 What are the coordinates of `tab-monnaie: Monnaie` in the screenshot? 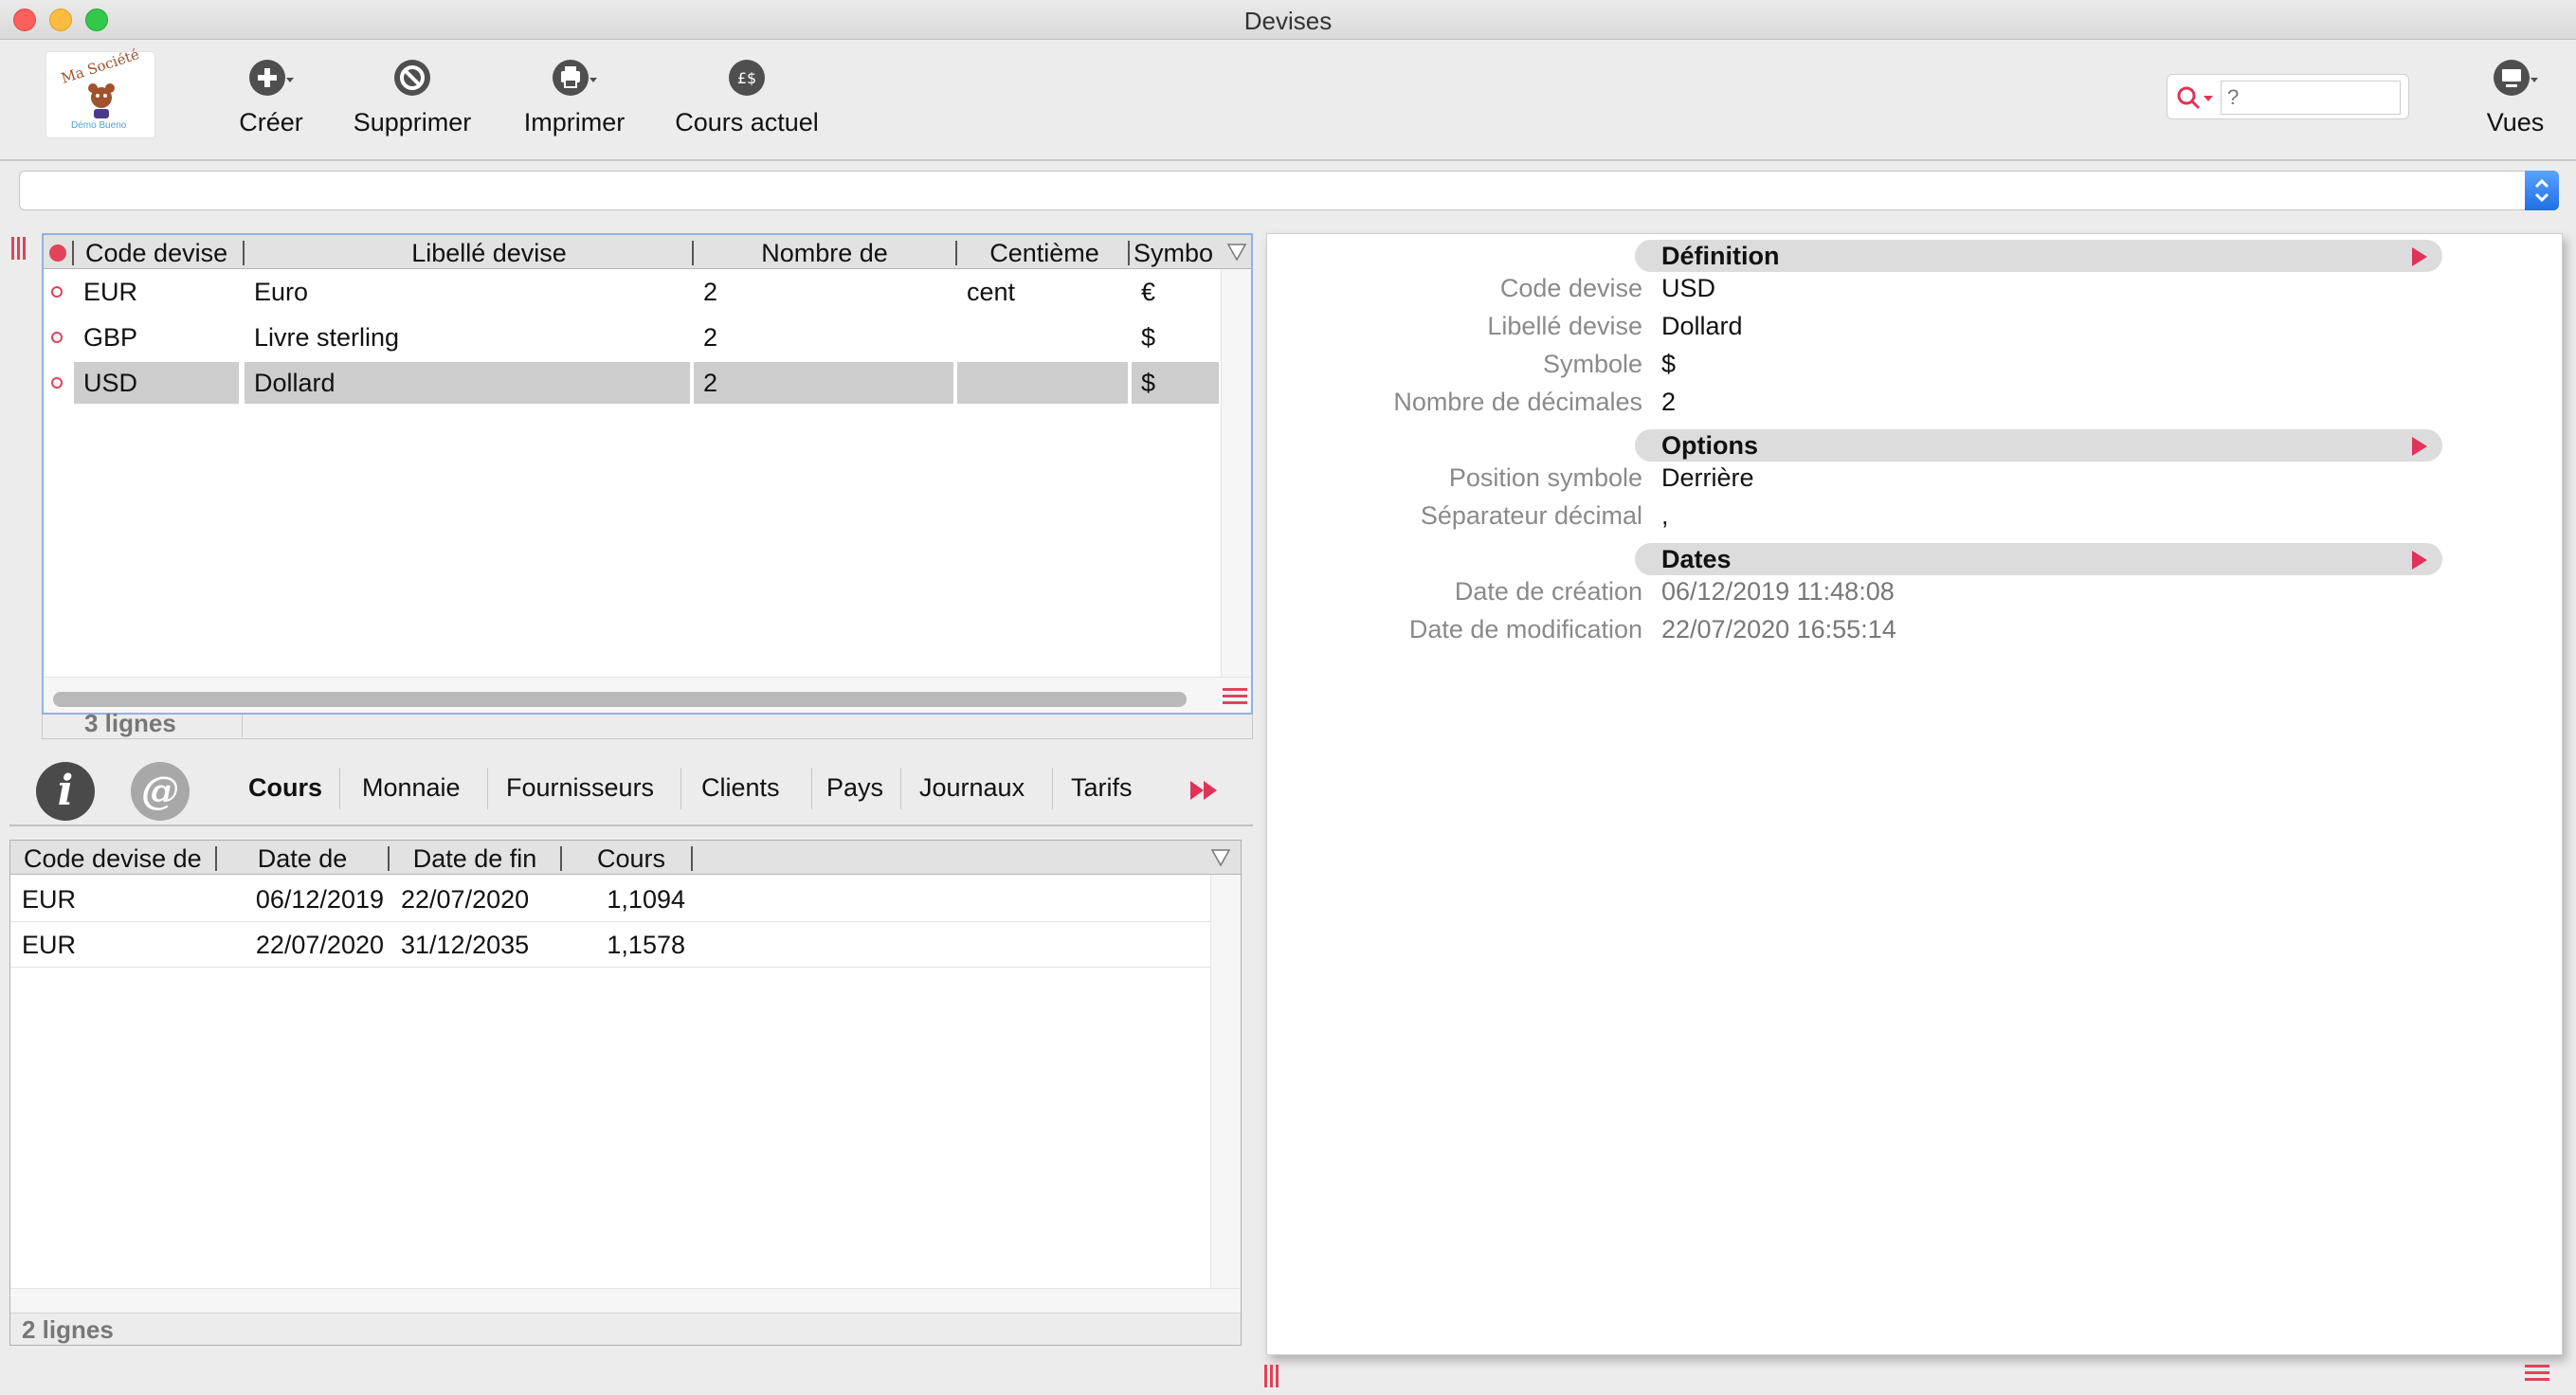 It's located at (411, 788).